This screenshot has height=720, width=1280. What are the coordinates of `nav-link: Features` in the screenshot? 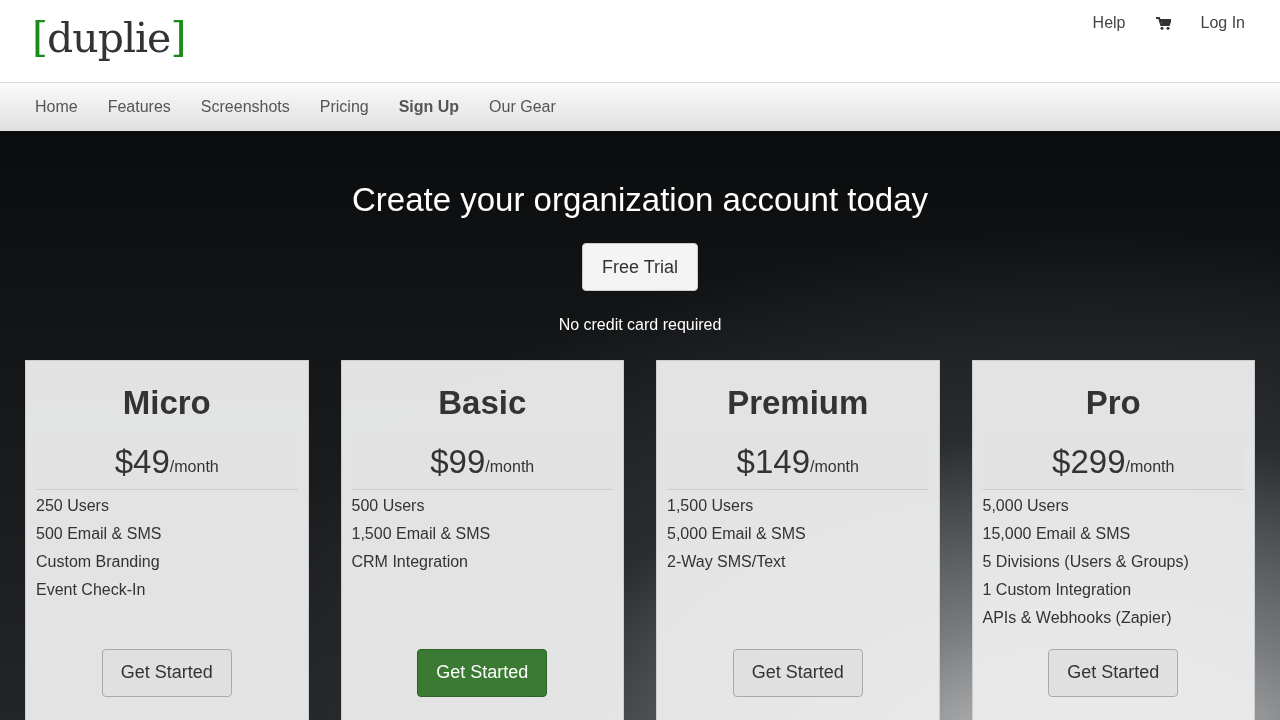 It's located at (139, 107).